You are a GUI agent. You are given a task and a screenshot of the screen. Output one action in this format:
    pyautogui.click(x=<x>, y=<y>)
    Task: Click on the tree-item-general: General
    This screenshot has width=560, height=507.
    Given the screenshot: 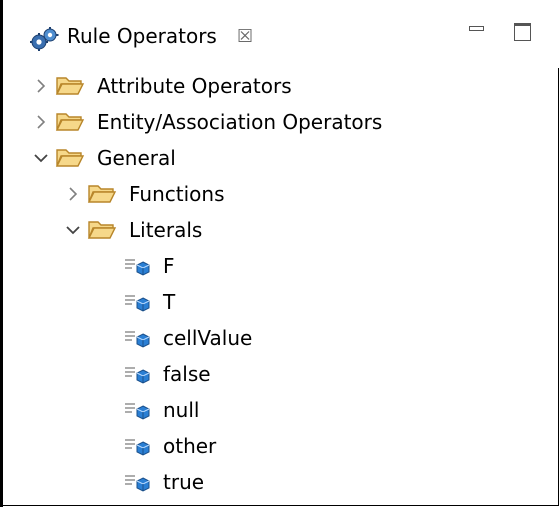 What is the action you would take?
    pyautogui.click(x=281, y=158)
    